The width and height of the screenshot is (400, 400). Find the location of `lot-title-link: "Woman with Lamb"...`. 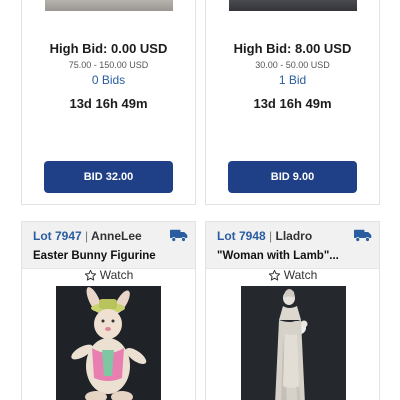

lot-title-link: "Woman with Lamb"... is located at coordinates (293, 256).